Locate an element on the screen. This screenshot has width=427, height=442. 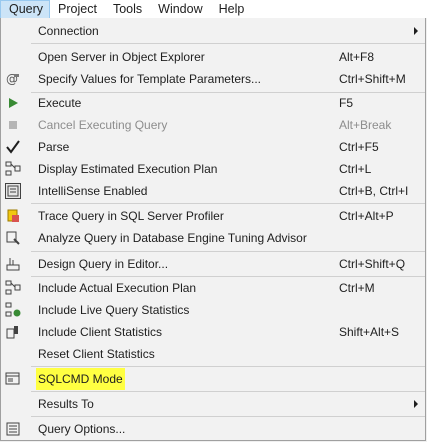
menu-item-label: Results To is located at coordinates (66, 404).